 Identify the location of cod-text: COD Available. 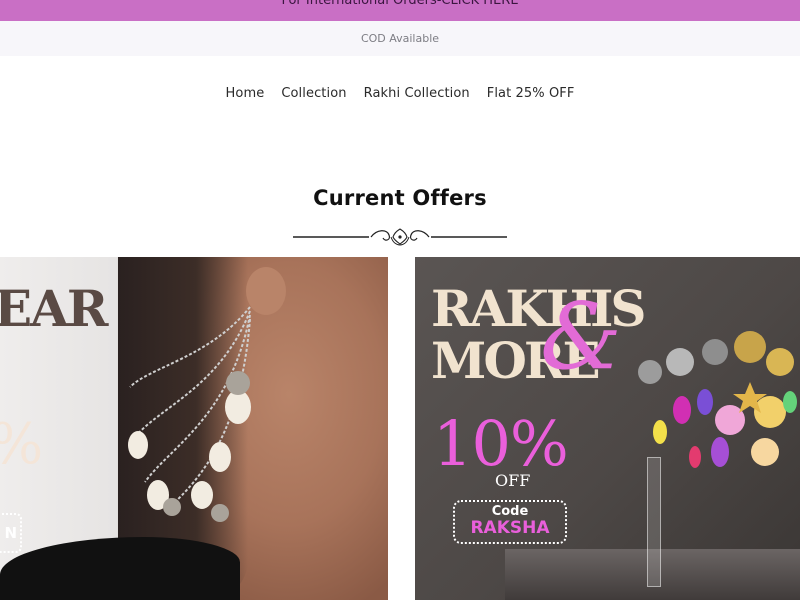
(400, 38).